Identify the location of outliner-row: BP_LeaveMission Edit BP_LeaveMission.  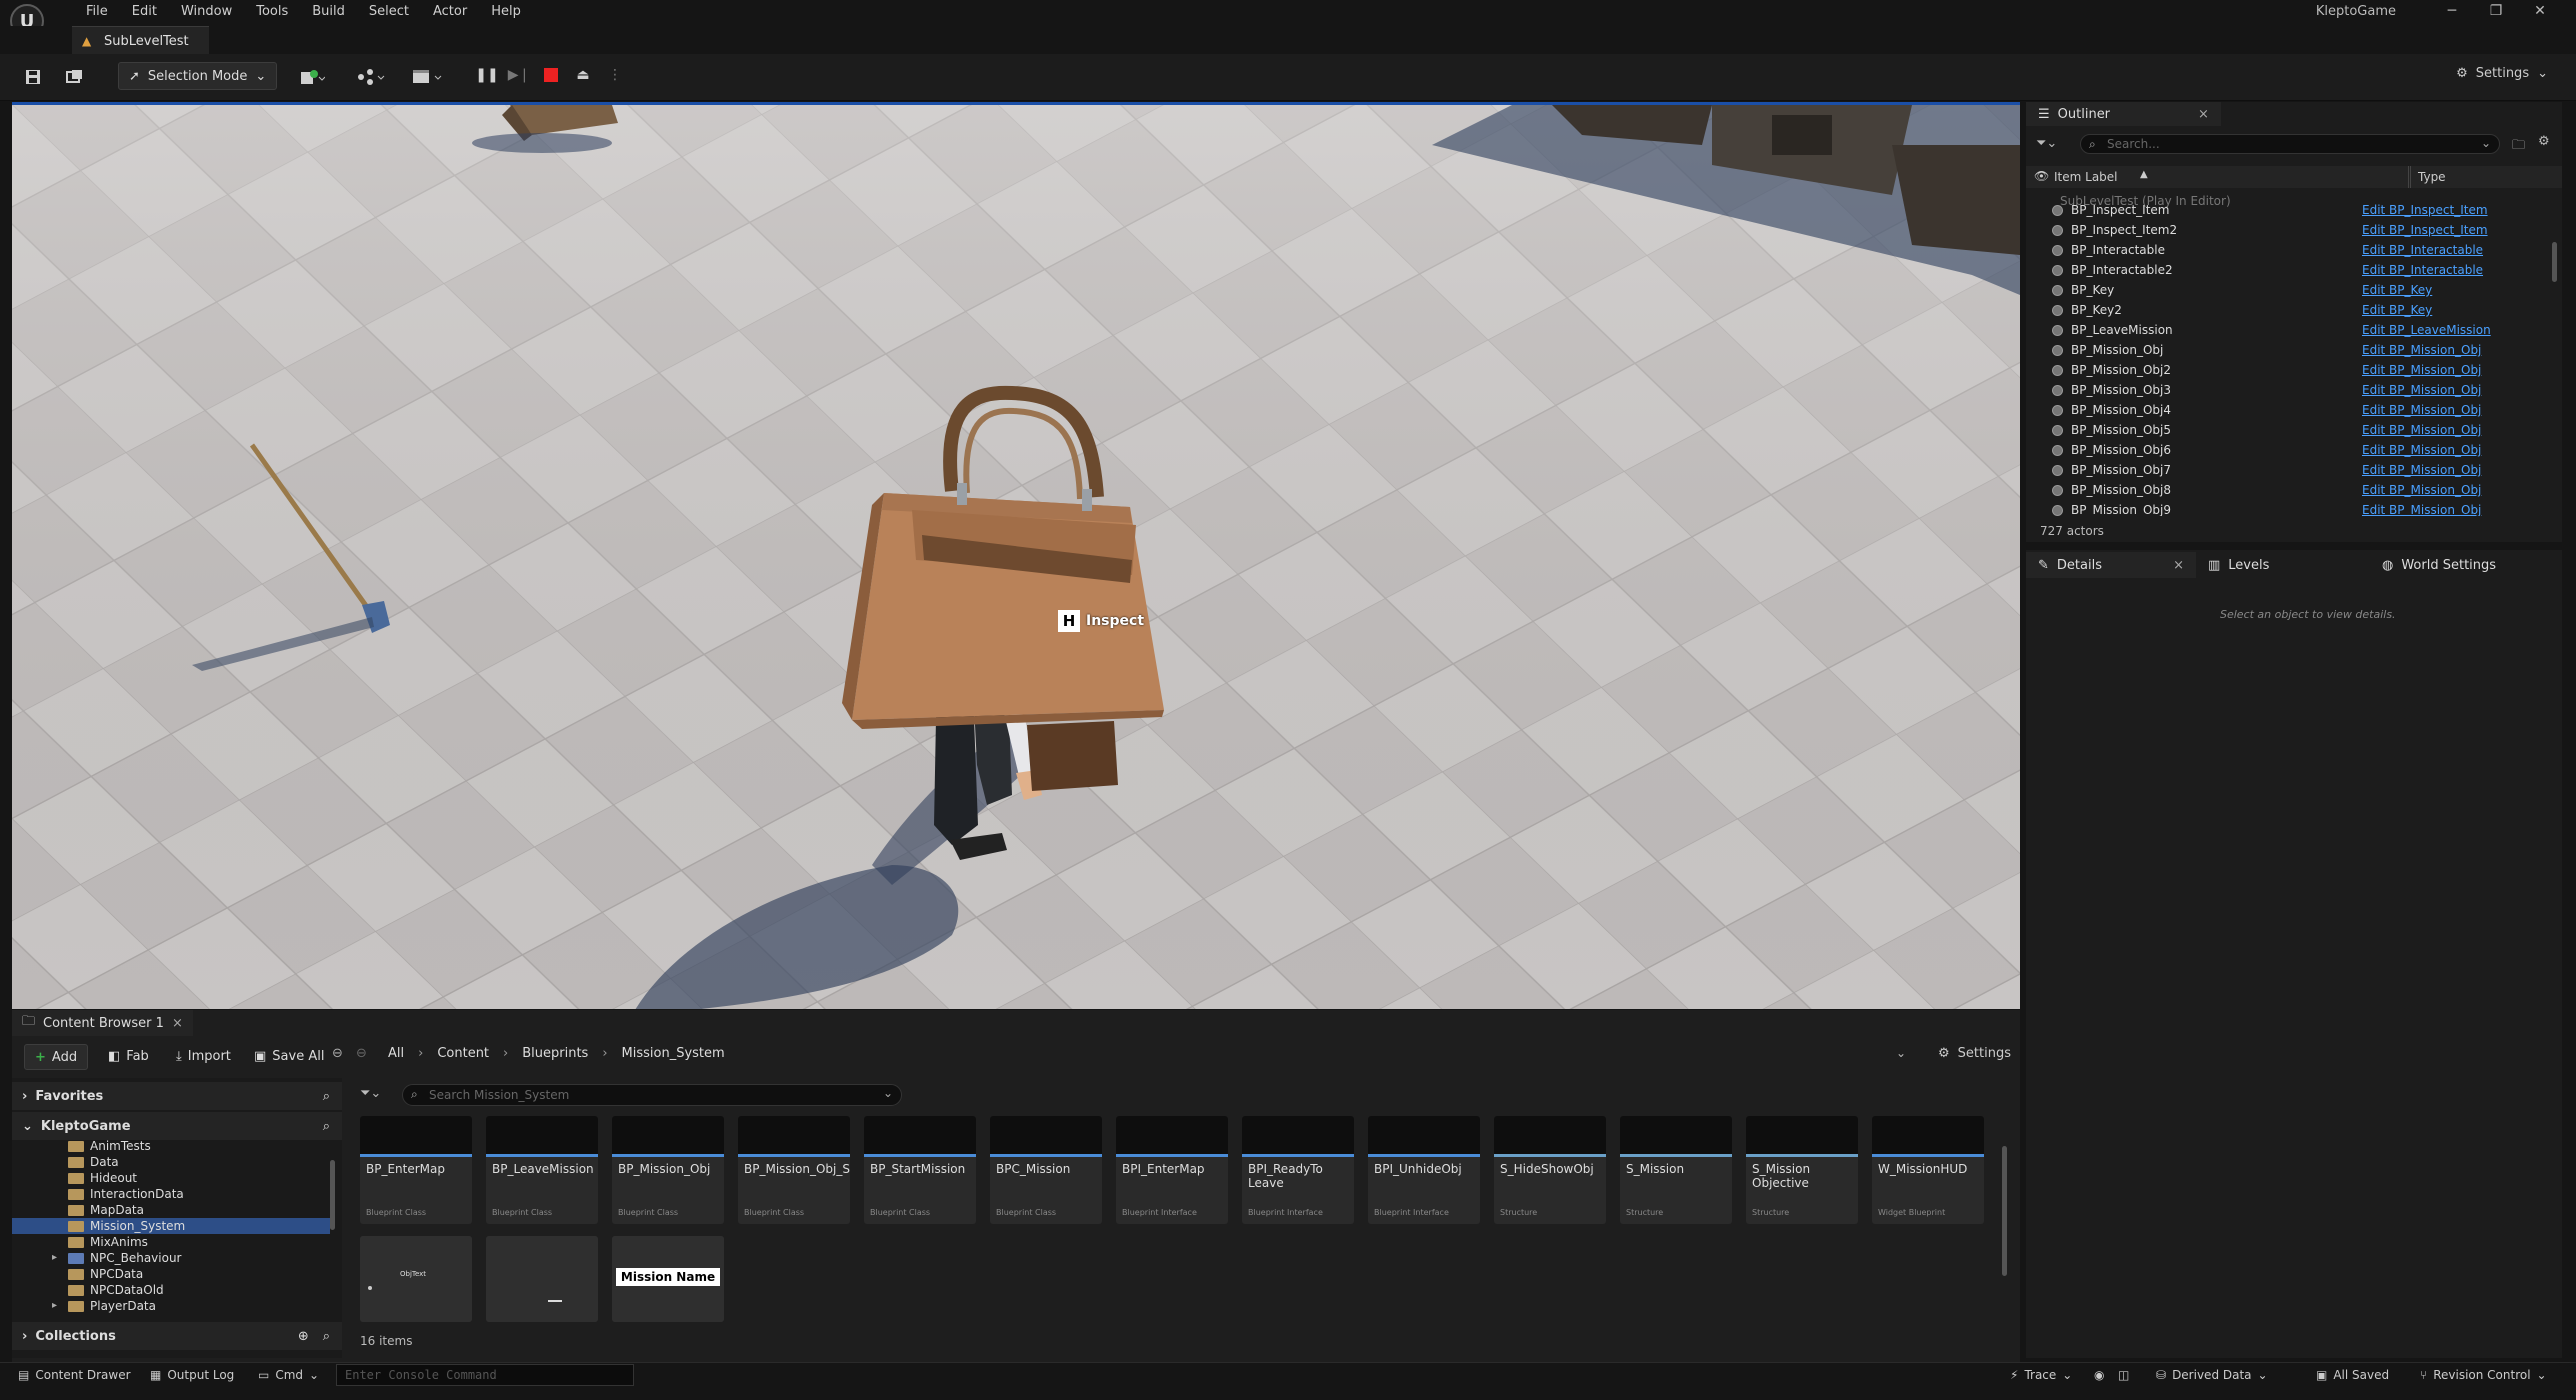
(2291, 330).